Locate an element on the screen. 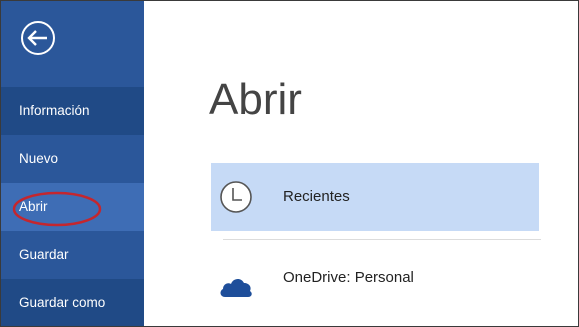 The height and width of the screenshot is (327, 579). location-label: Recientes is located at coordinates (316, 196).